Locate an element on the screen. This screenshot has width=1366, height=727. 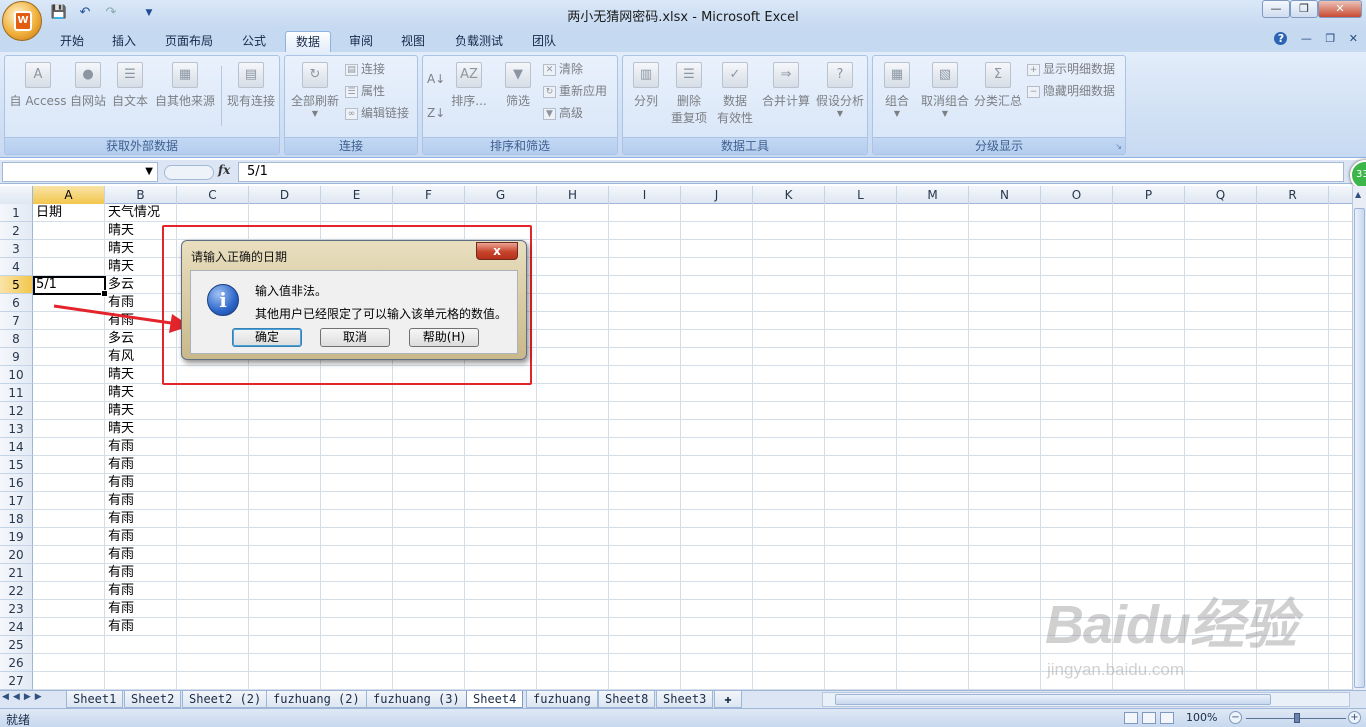
sheet-tab-fuzhuang-2: fuzhuang (2) is located at coordinates (316, 699).